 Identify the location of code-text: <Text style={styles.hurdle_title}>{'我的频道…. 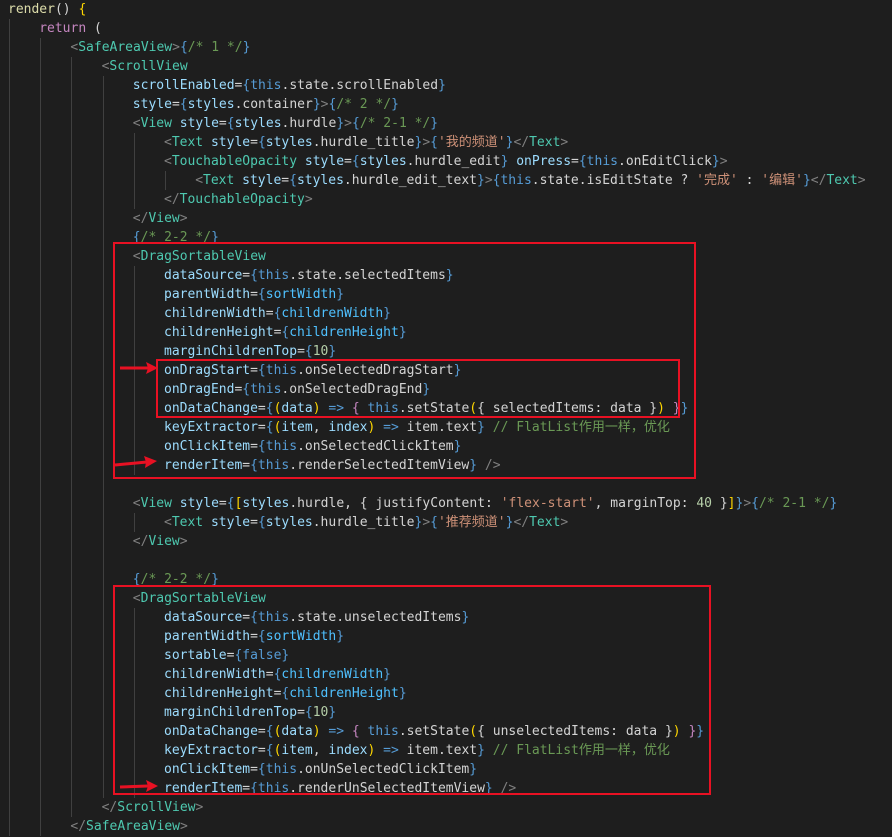
(366, 142).